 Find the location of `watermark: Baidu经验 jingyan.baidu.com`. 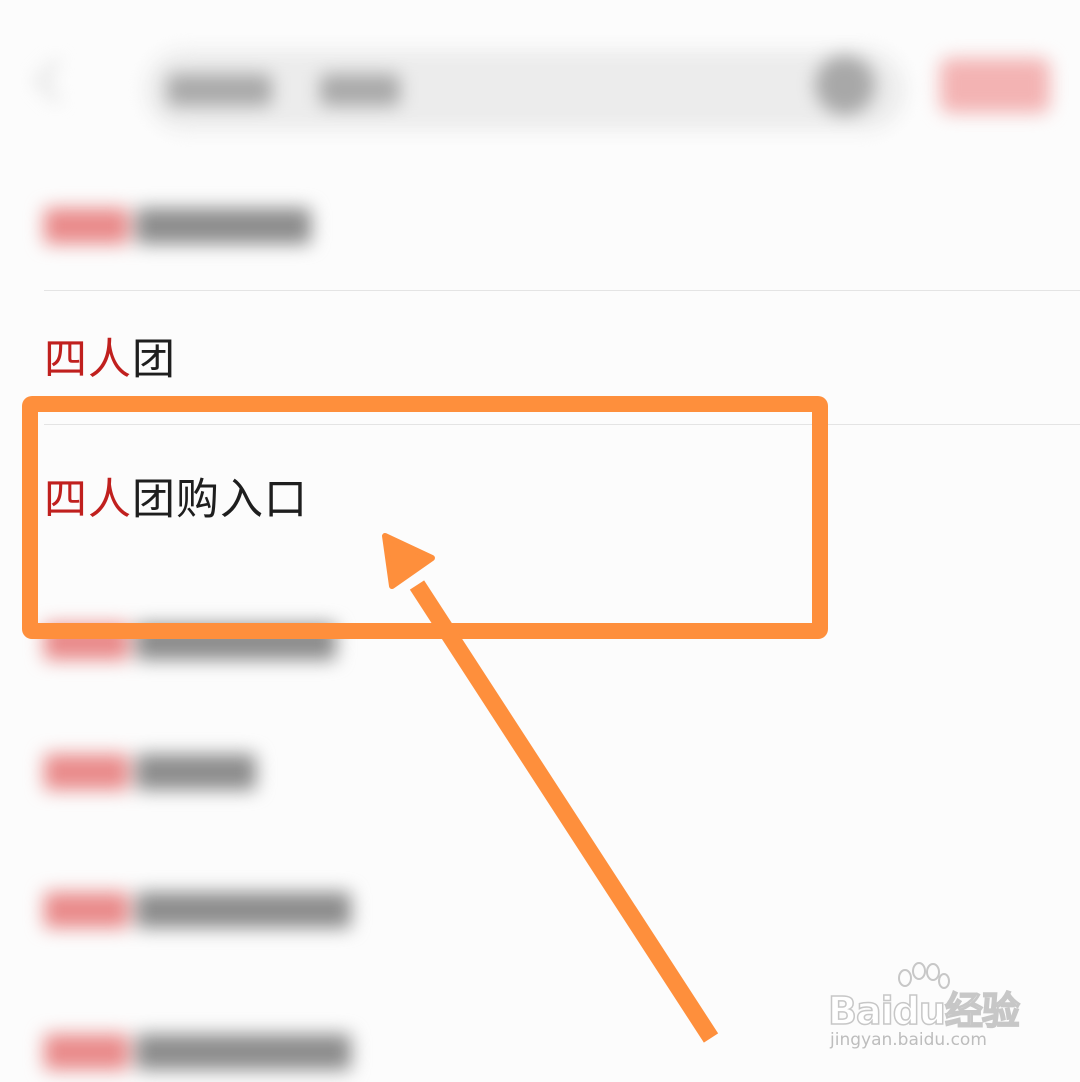

watermark: Baidu经验 jingyan.baidu.com is located at coordinates (927, 1013).